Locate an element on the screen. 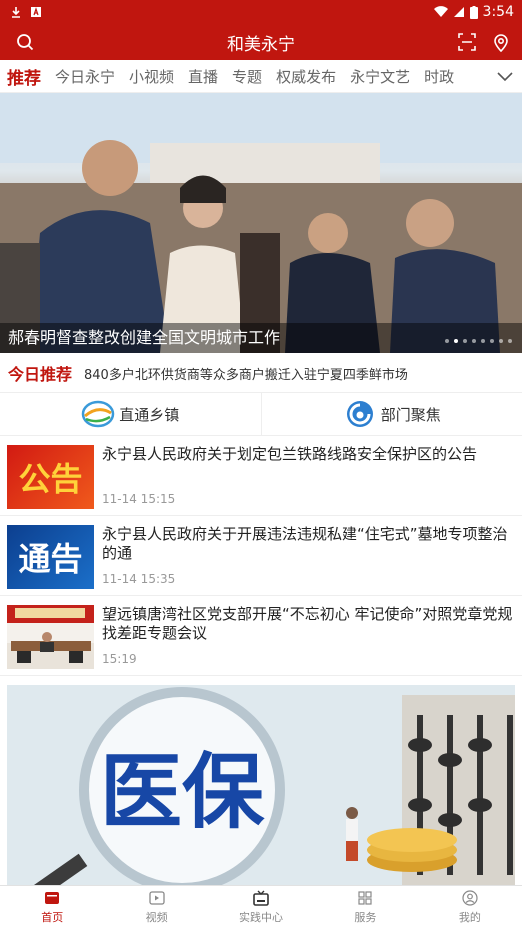 This screenshot has width=522, height=928. recommend-ticker: 今日推荐 840多户北环供货商等众多商户搬迁入驻宁夏四季鲜市场 is located at coordinates (261, 373).